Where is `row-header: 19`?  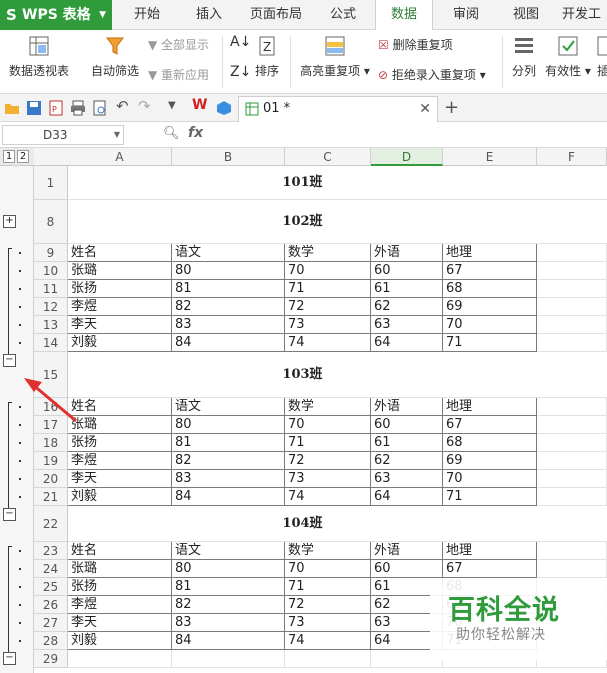
row-header: 19 is located at coordinates (51, 461).